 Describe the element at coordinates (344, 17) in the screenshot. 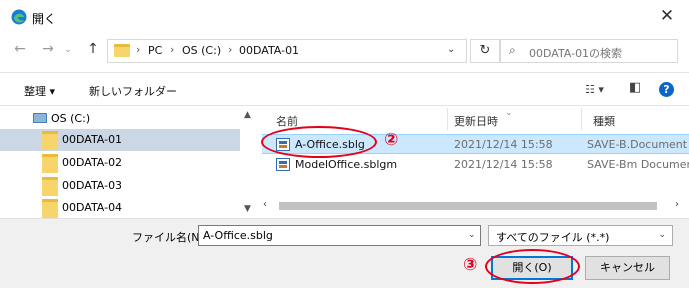

I see `title-bar: 開く ✕` at that location.